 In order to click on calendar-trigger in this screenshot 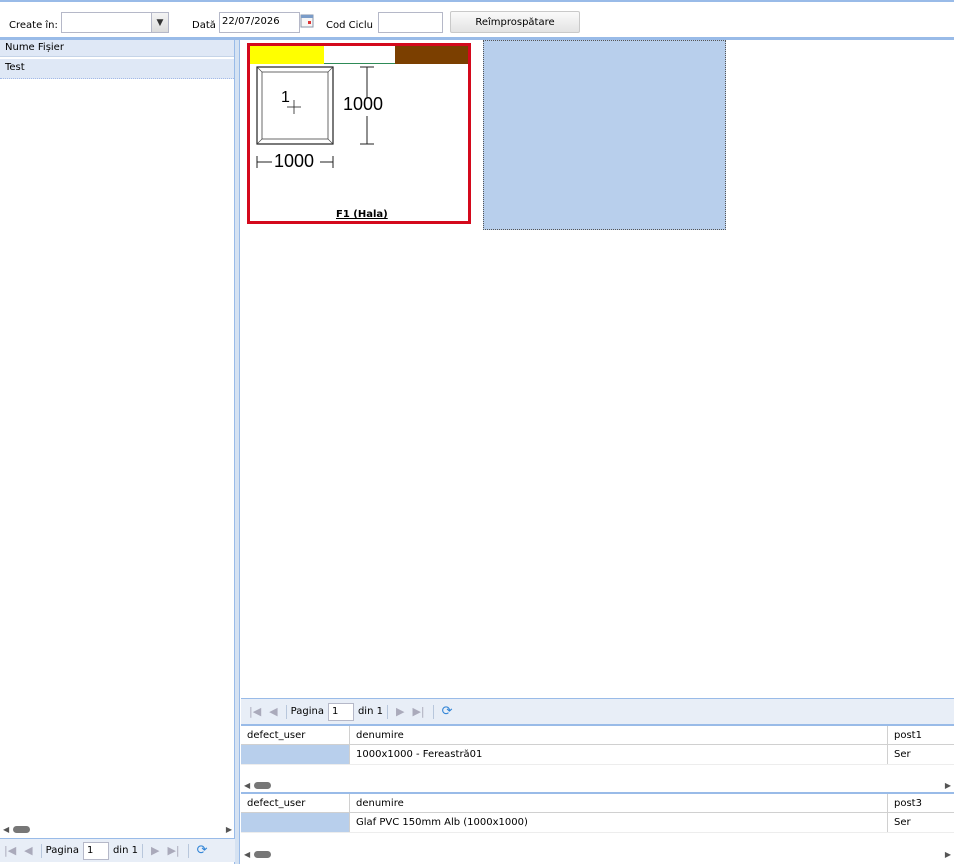, I will do `click(307, 22)`.